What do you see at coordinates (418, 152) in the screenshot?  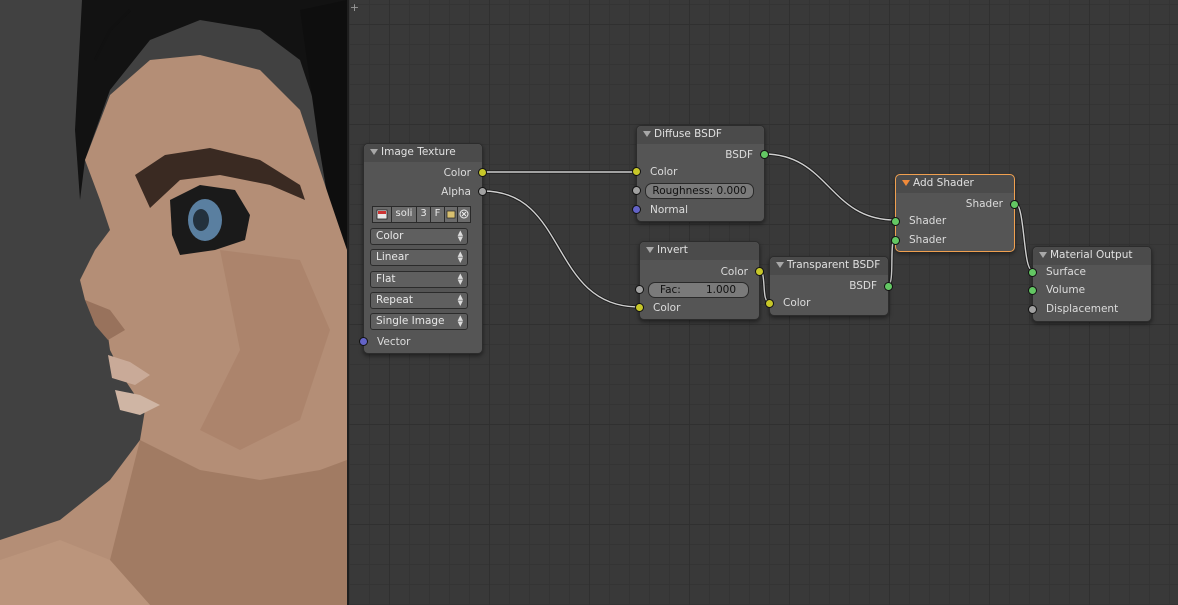 I see `node-title: Image Texture` at bounding box center [418, 152].